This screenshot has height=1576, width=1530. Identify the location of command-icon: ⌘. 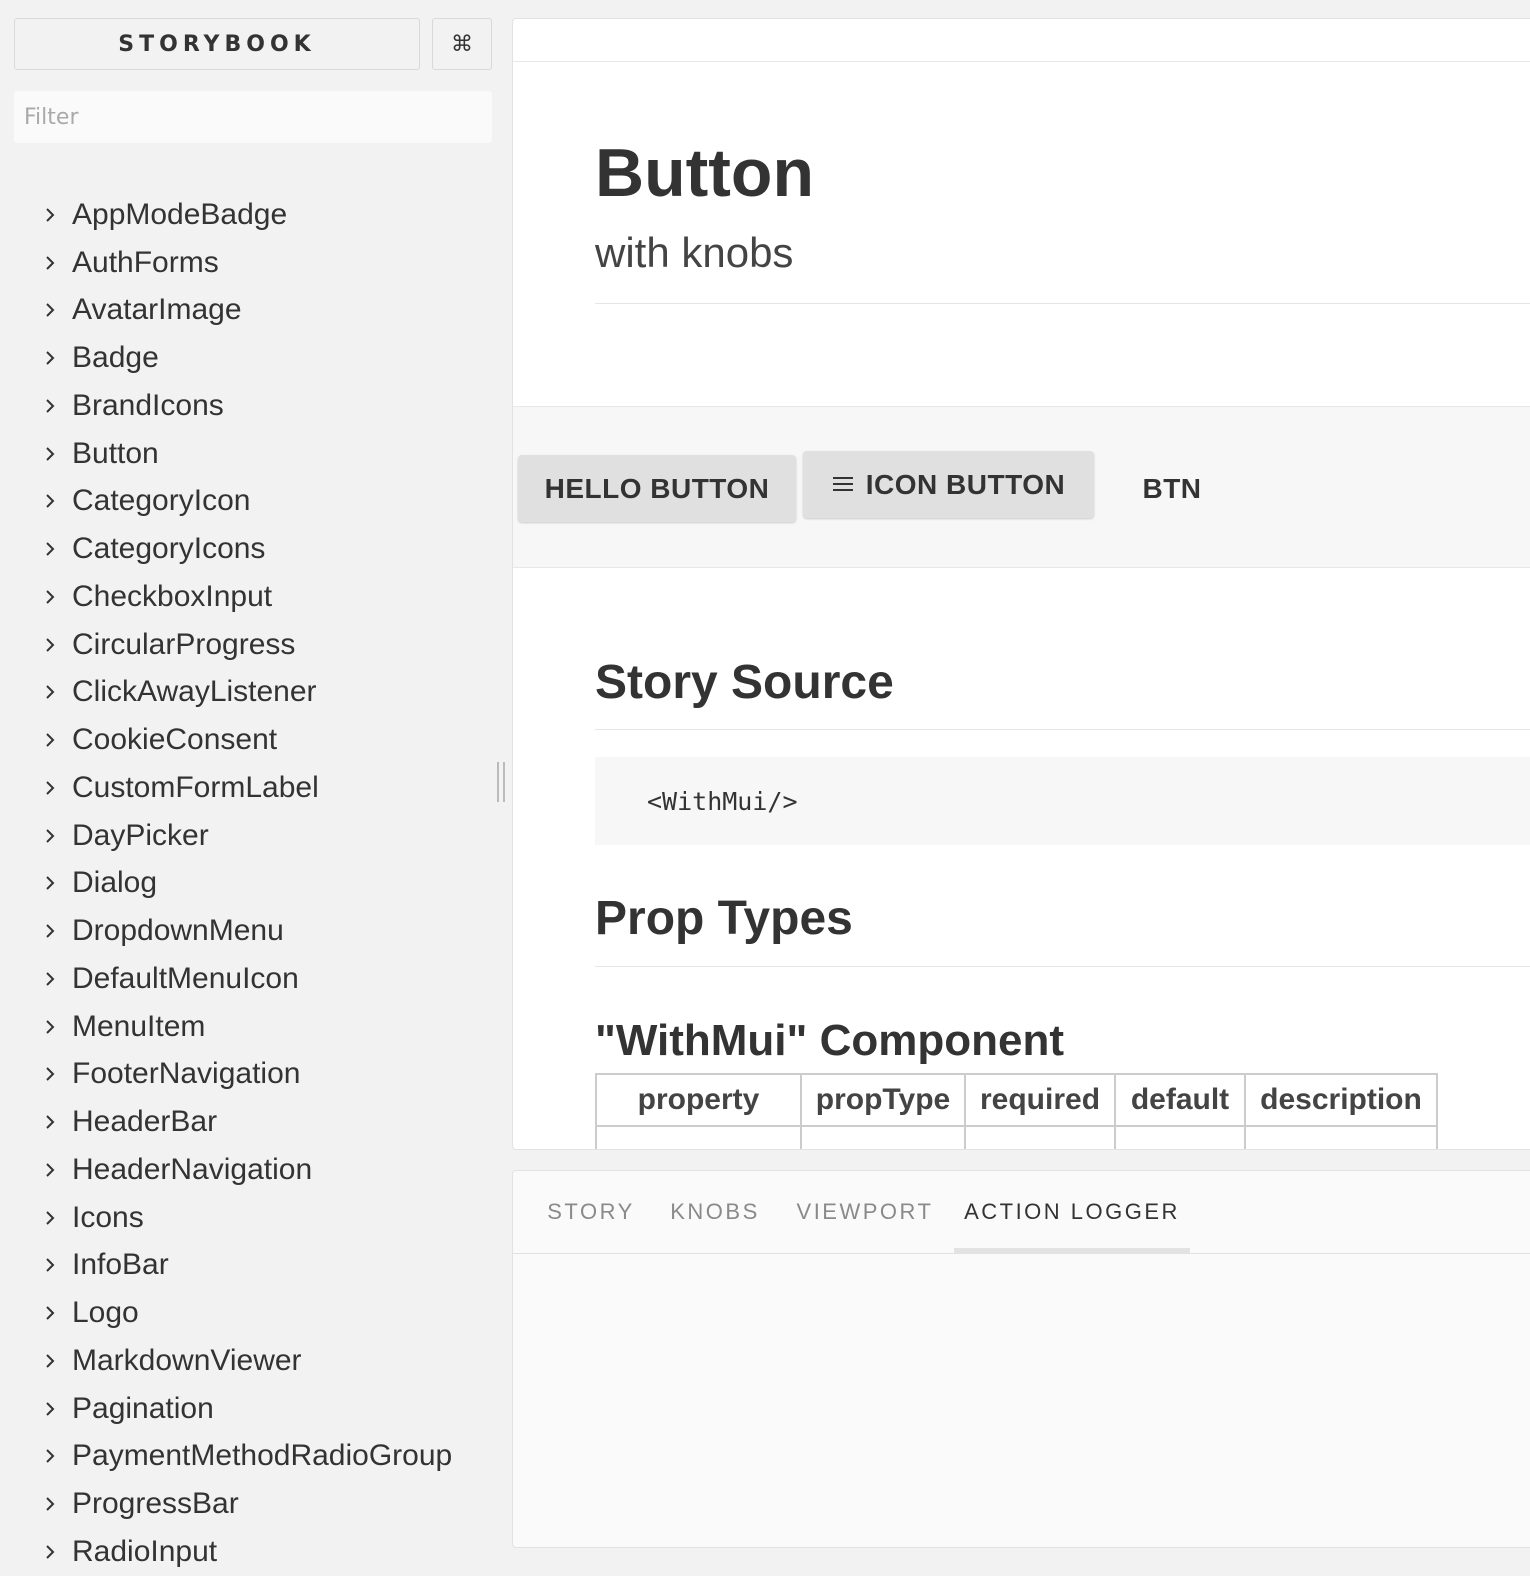
(462, 44).